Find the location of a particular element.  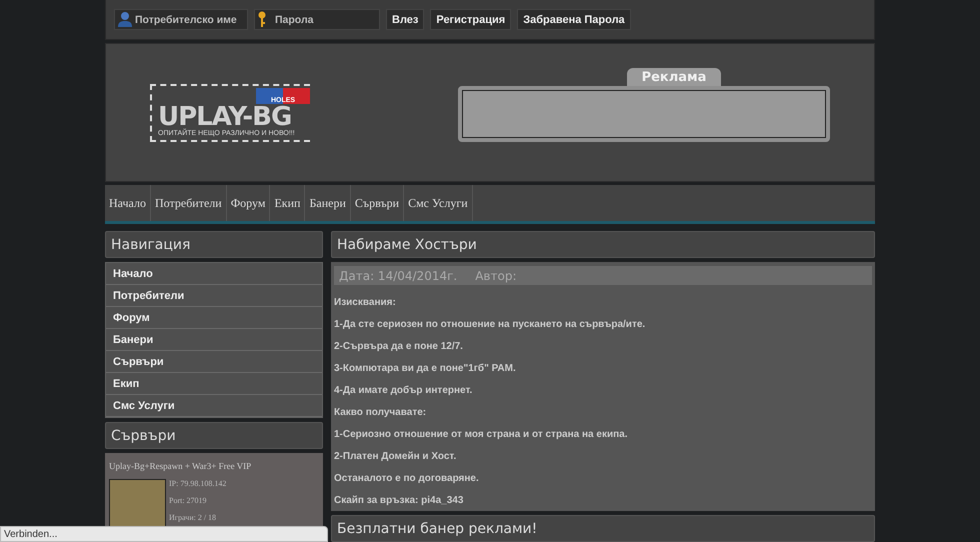

post-paragraph: Изисквания: is located at coordinates (365, 303).